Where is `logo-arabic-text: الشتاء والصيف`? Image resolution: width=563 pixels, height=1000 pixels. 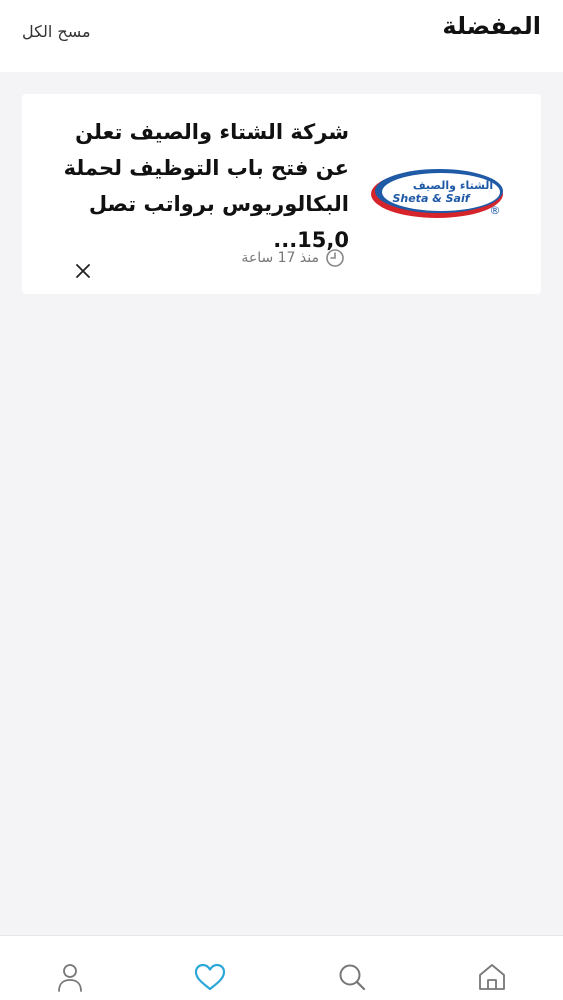 logo-arabic-text: الشتاء والصيف is located at coordinates (453, 185).